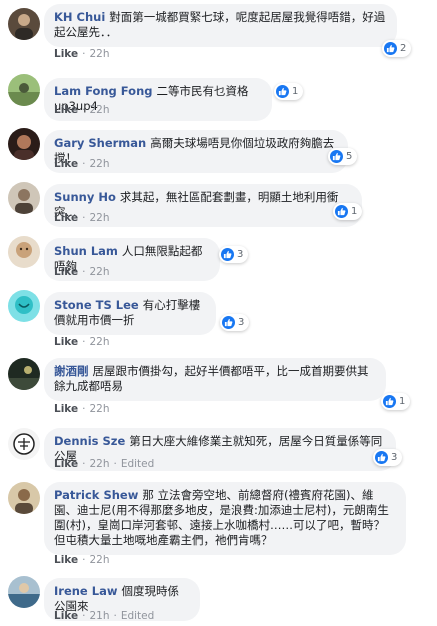 This screenshot has height=626, width=437. Describe the element at coordinates (218, 259) in the screenshot. I see `comment-item: Shun Lam 人口無限點起都唔夠 3 Like · 22h` at that location.